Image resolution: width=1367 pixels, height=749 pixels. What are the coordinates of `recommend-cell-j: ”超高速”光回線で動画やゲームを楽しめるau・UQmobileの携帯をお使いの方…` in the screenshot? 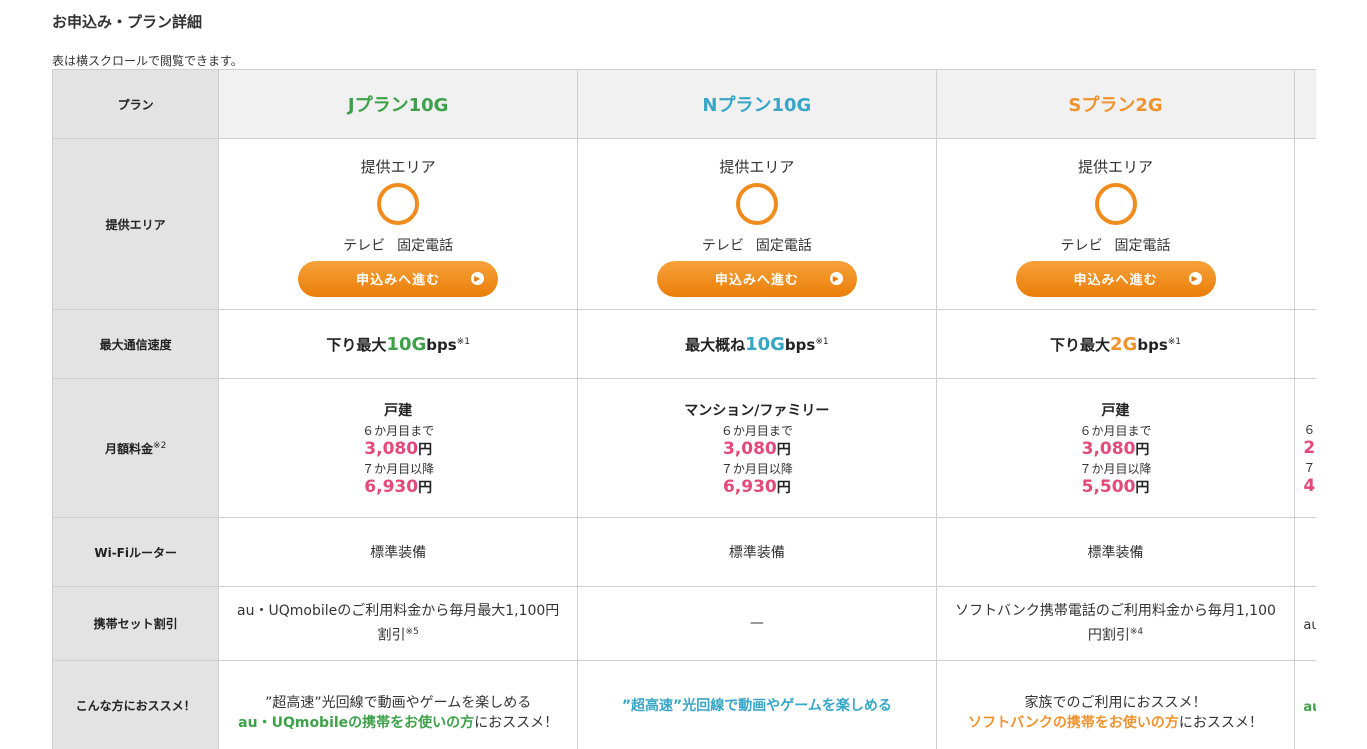 It's located at (398, 705).